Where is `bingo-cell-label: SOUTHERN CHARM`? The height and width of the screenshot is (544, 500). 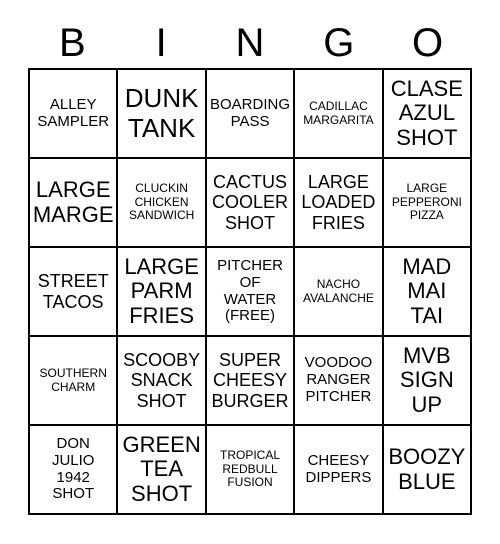
bingo-cell-label: SOUTHERN CHARM is located at coordinates (73, 380).